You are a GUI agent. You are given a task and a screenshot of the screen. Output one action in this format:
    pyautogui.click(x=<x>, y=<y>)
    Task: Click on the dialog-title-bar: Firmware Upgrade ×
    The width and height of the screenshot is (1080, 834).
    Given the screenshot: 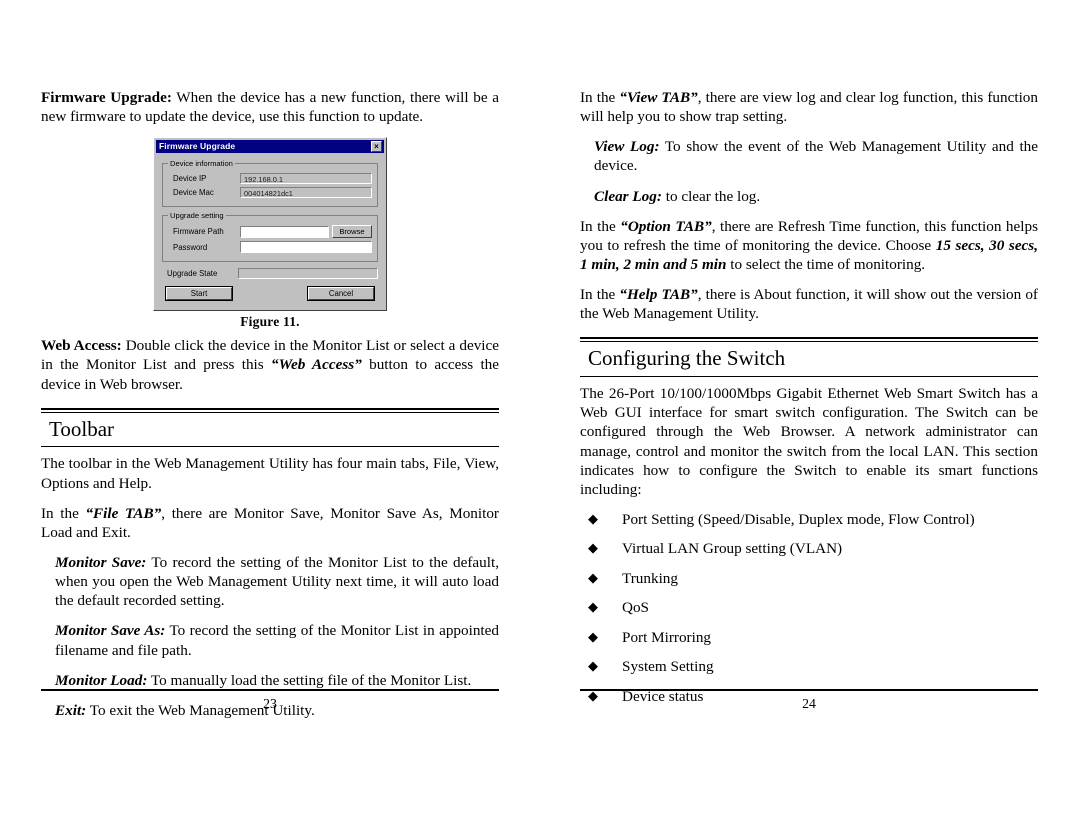 What is the action you would take?
    pyautogui.click(x=270, y=147)
    